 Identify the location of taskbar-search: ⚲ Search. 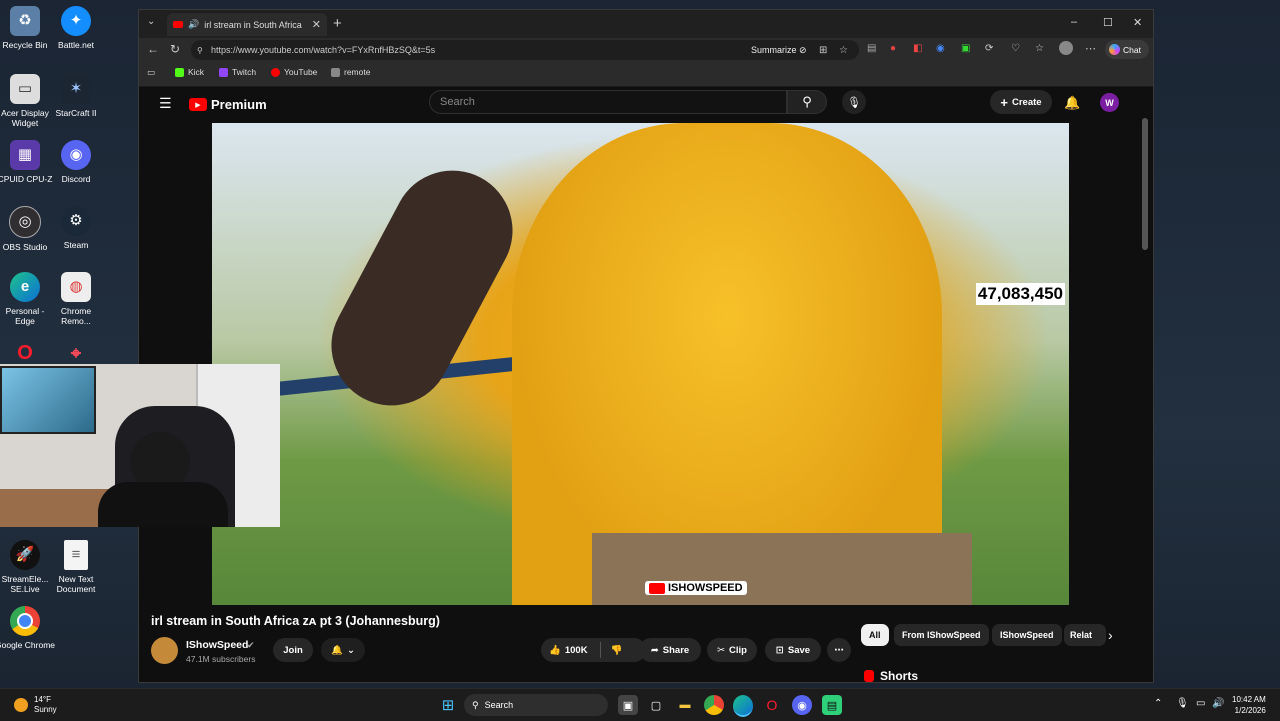
(536, 705).